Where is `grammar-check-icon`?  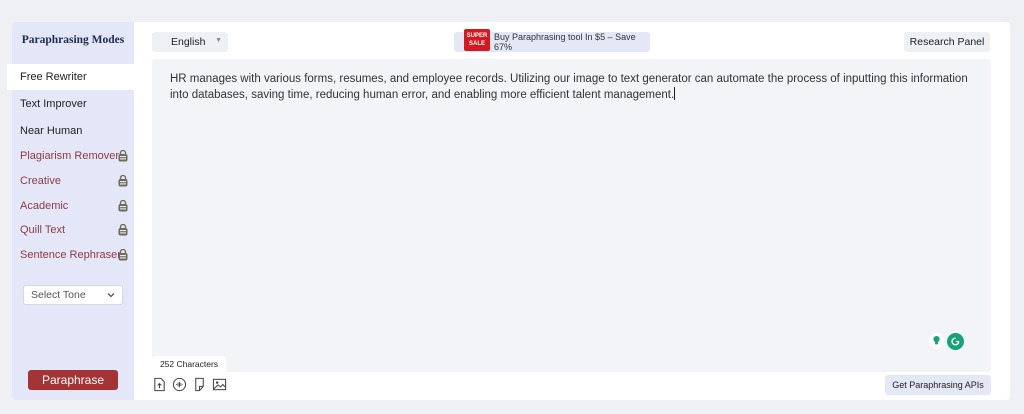
grammar-check-icon is located at coordinates (955, 341).